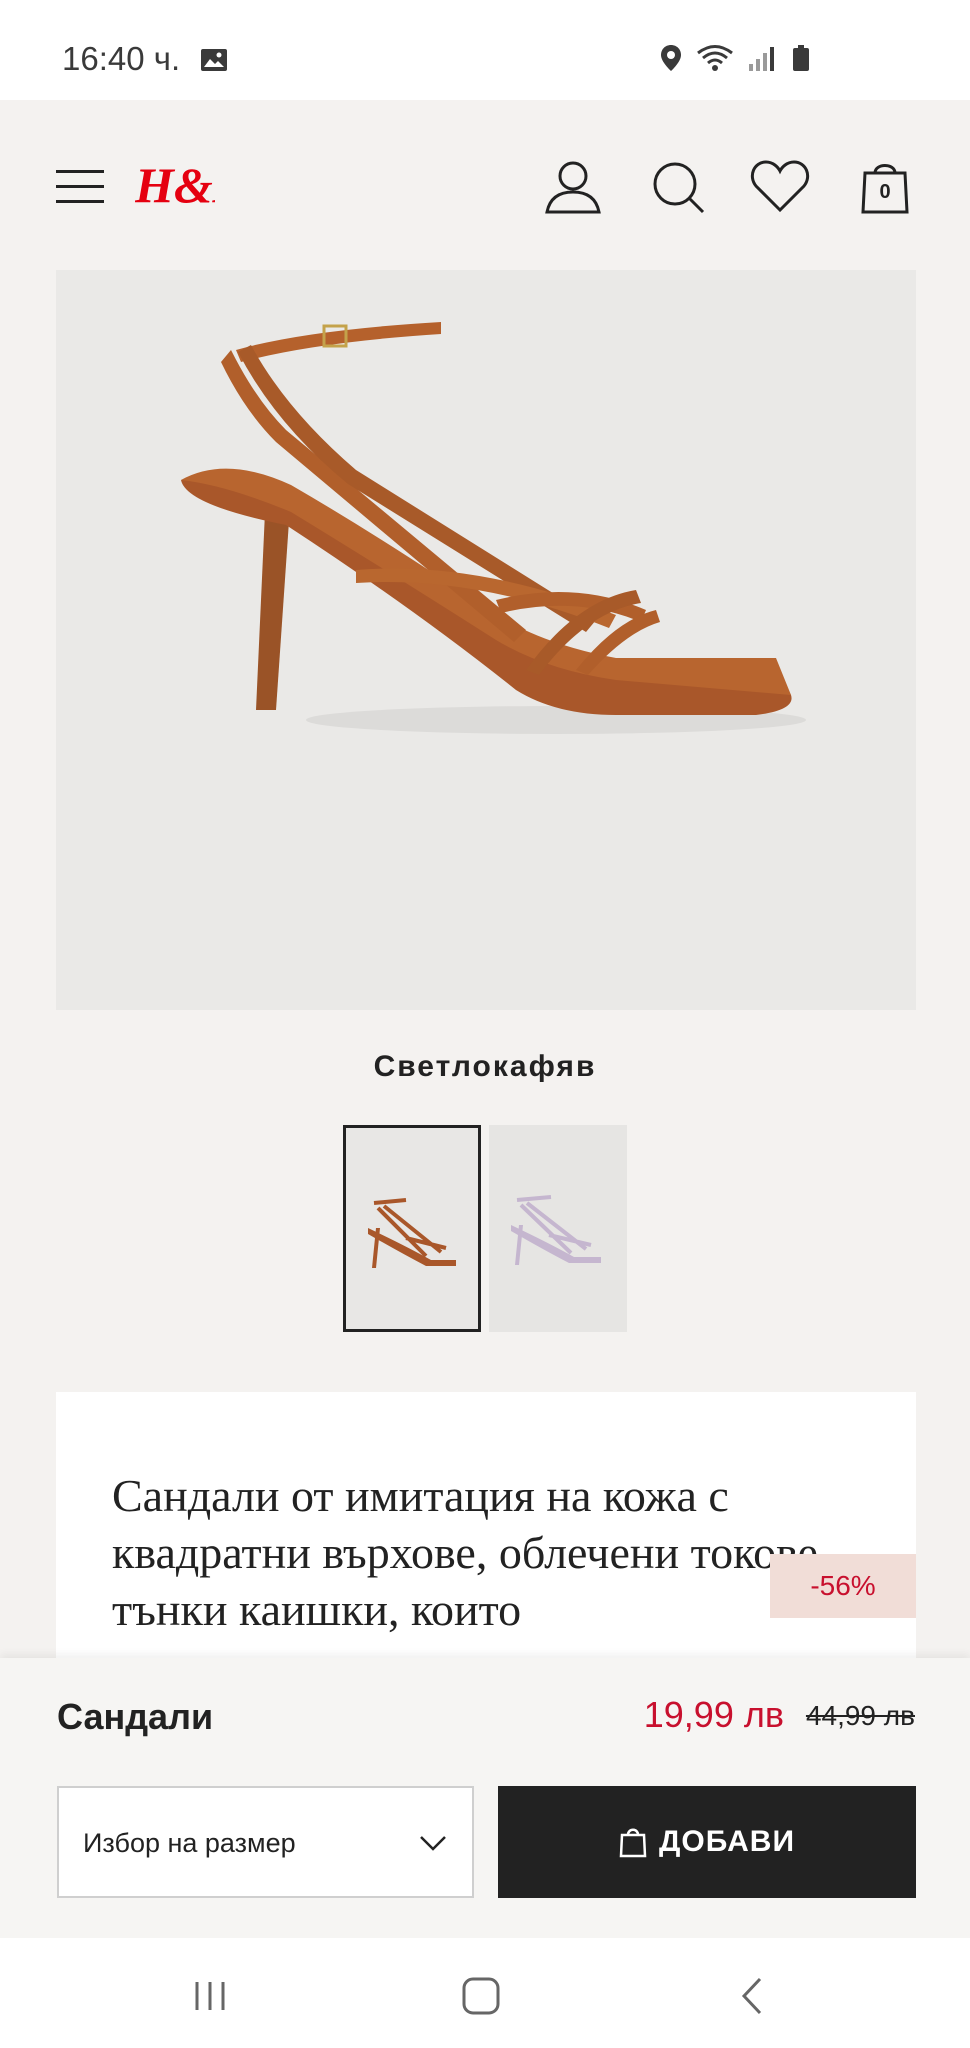 The height and width of the screenshot is (2048, 970). What do you see at coordinates (715, 58) in the screenshot?
I see `wifi-icon` at bounding box center [715, 58].